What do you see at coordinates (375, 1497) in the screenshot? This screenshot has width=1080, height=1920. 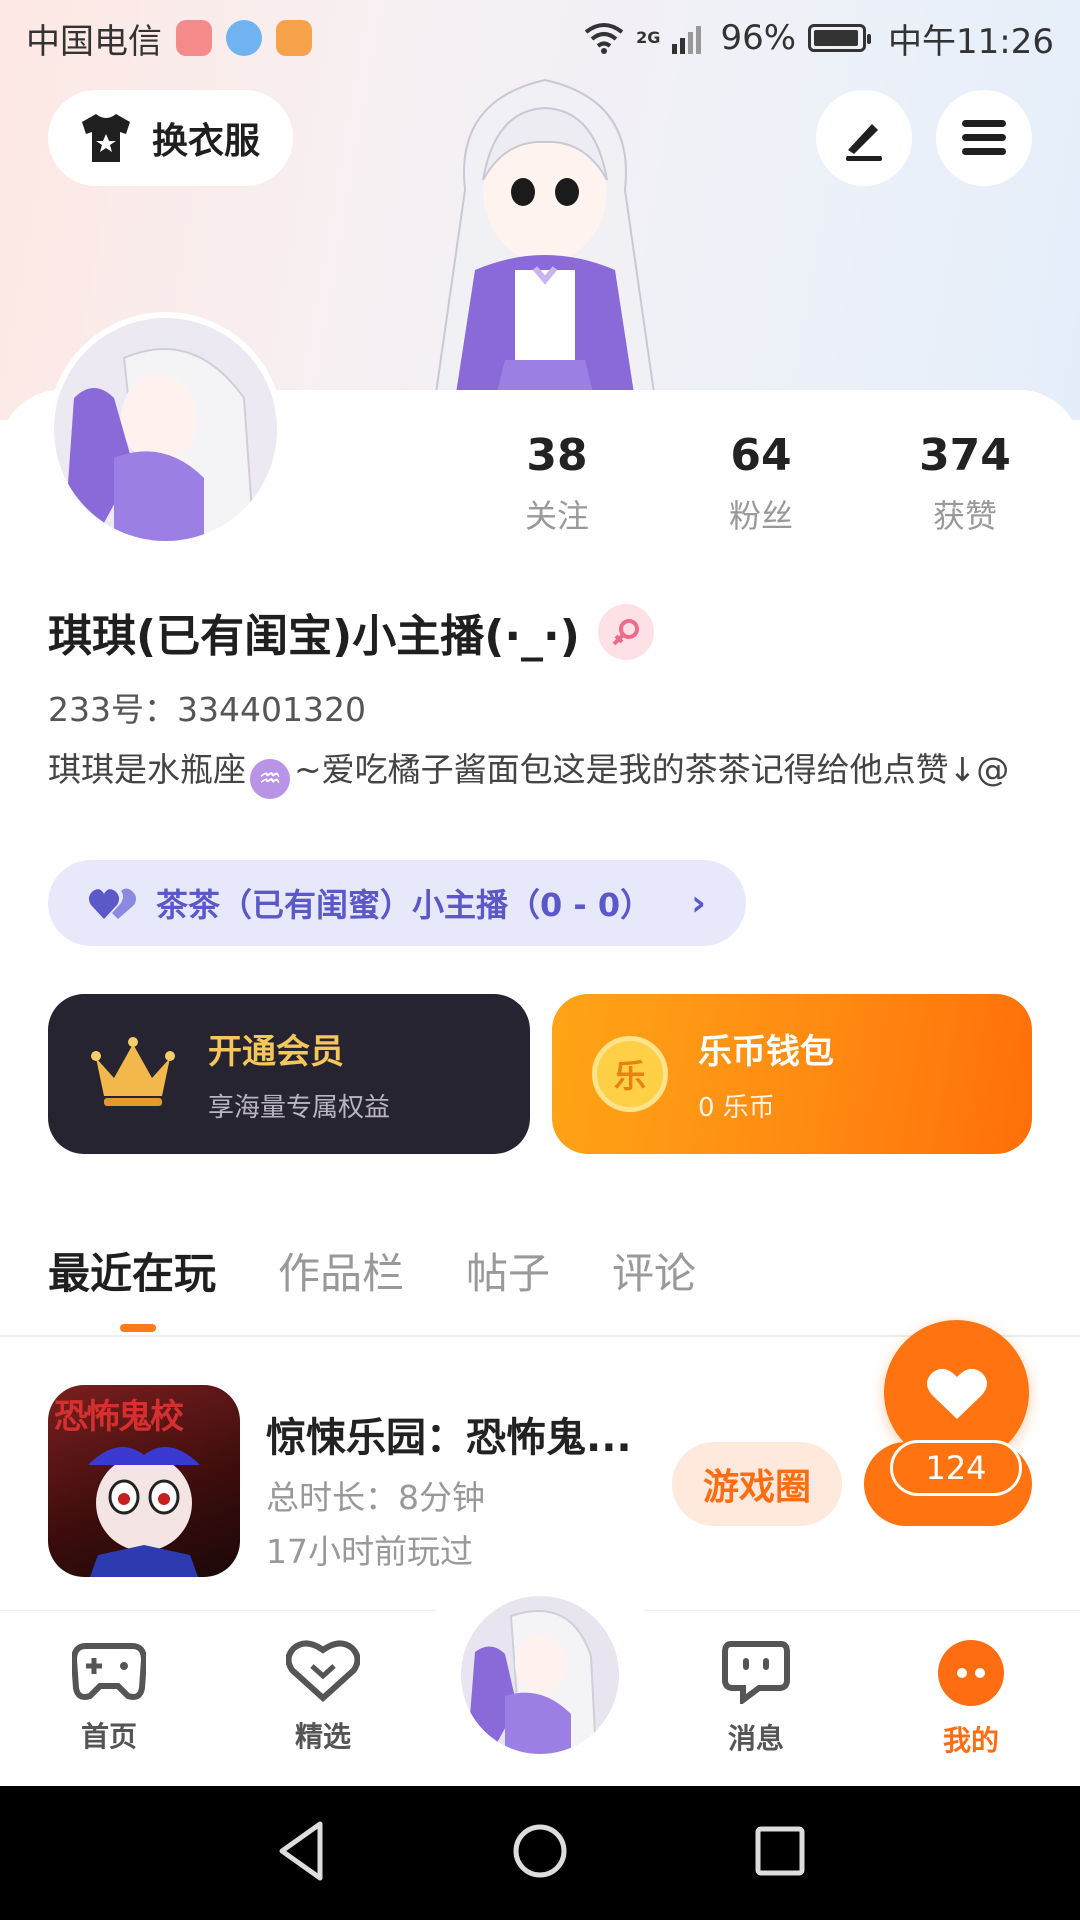 I see `game-play-duration: 总时长：8分钟` at bounding box center [375, 1497].